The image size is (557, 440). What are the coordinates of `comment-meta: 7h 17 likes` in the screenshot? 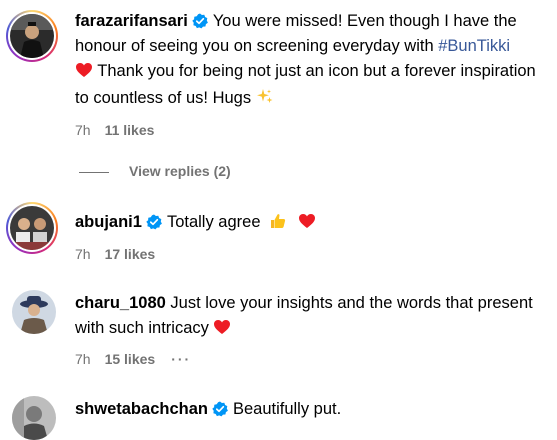 It's located at (115, 254).